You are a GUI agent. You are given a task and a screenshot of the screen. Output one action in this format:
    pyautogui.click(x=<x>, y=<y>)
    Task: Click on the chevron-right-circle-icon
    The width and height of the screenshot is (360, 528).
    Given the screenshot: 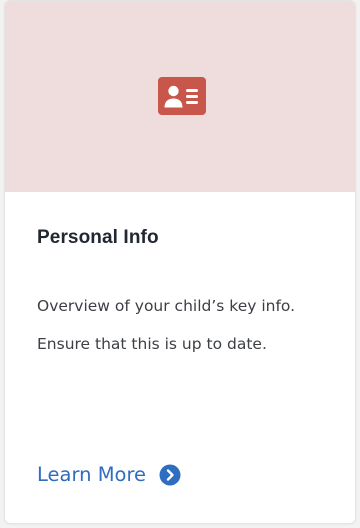 What is the action you would take?
    pyautogui.click(x=170, y=474)
    